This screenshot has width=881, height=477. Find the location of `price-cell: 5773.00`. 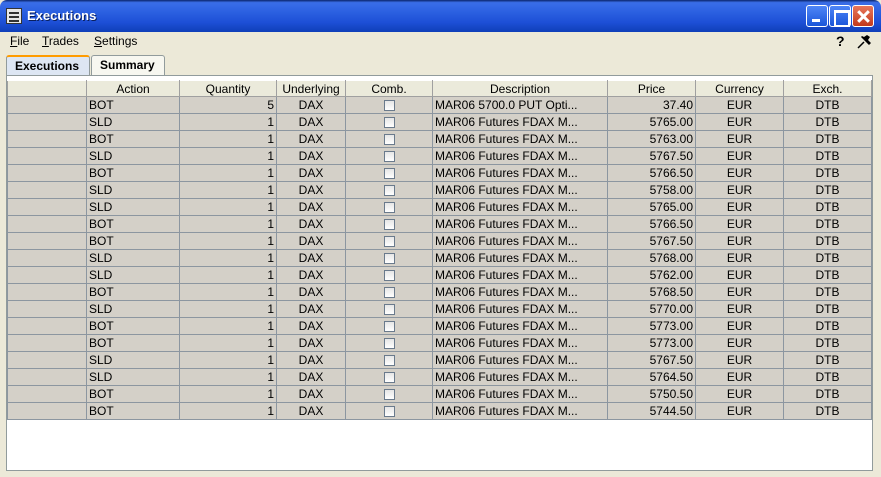

price-cell: 5773.00 is located at coordinates (651, 326).